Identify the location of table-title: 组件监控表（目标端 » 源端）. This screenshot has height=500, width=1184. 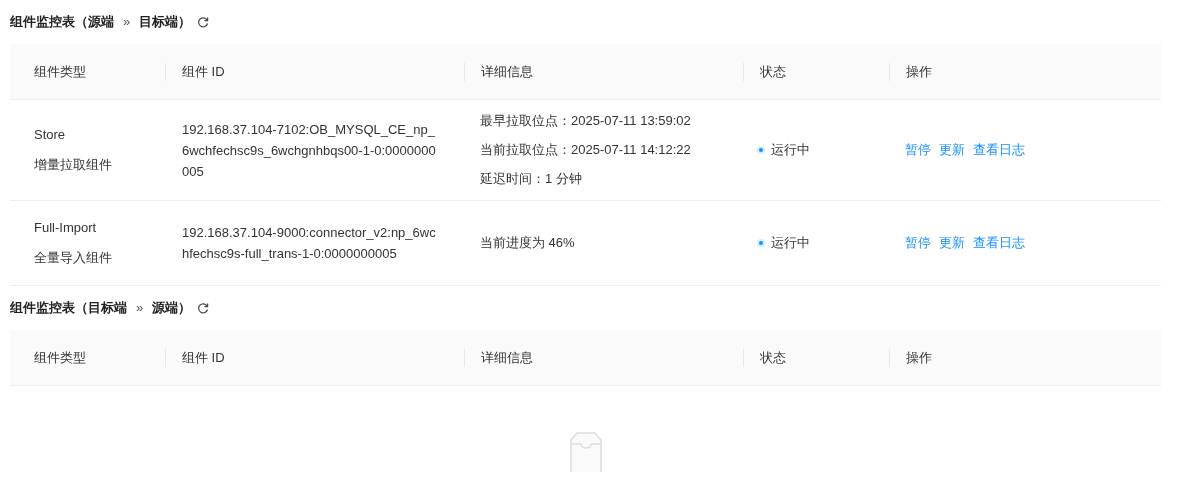
(101, 308).